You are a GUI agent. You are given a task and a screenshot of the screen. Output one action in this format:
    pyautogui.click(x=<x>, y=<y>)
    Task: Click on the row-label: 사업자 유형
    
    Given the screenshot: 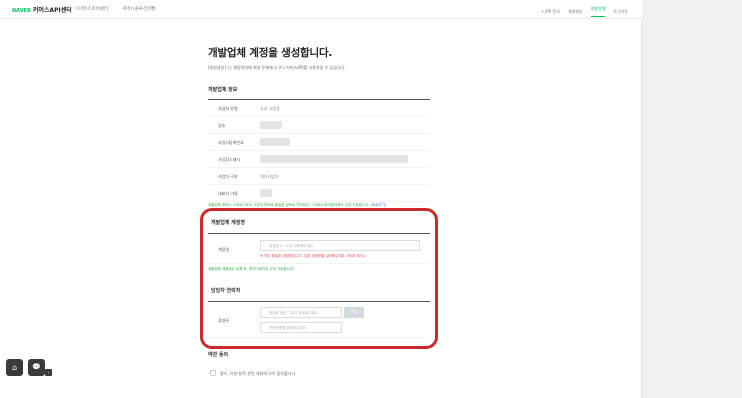 What is the action you would take?
    pyautogui.click(x=228, y=108)
    